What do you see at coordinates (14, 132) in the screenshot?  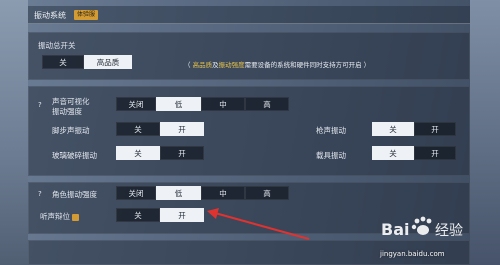 I see `background-left-scenery` at bounding box center [14, 132].